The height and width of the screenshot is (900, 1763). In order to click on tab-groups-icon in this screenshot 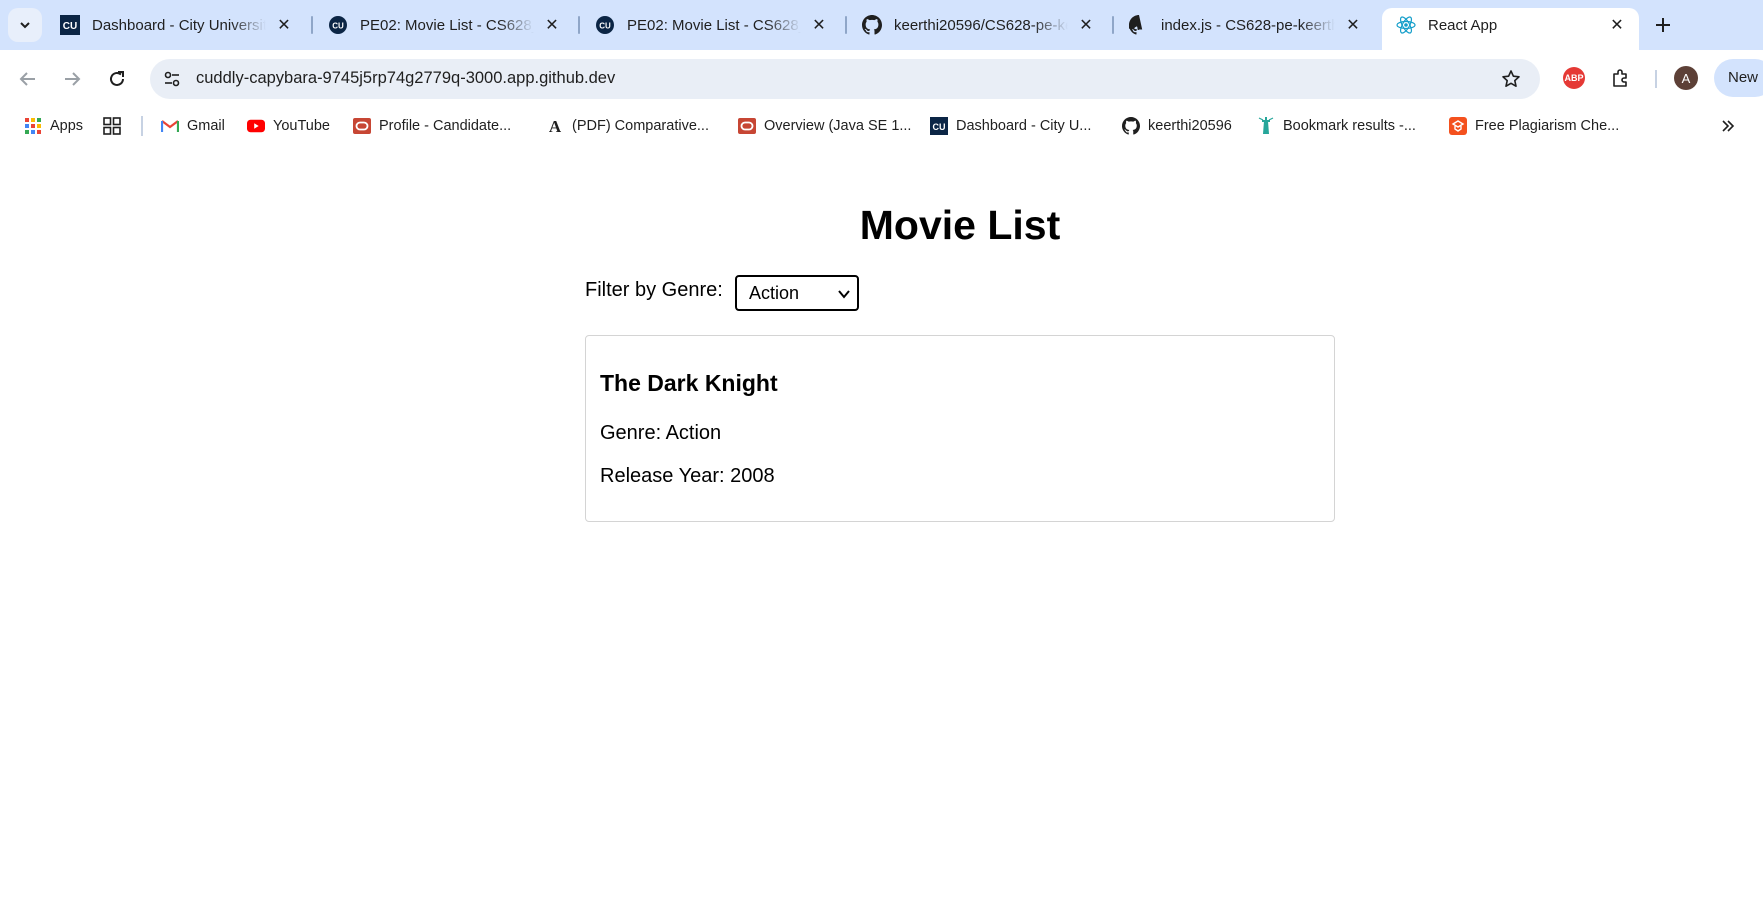, I will do `click(112, 126)`.